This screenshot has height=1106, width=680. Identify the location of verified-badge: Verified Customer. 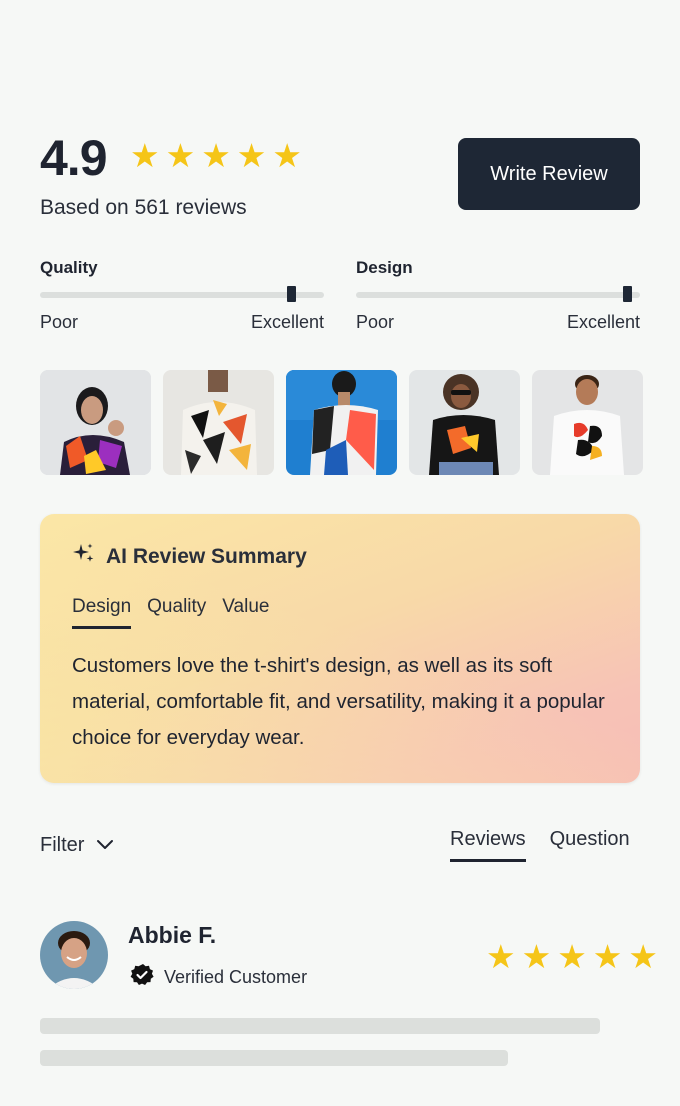
(218, 977).